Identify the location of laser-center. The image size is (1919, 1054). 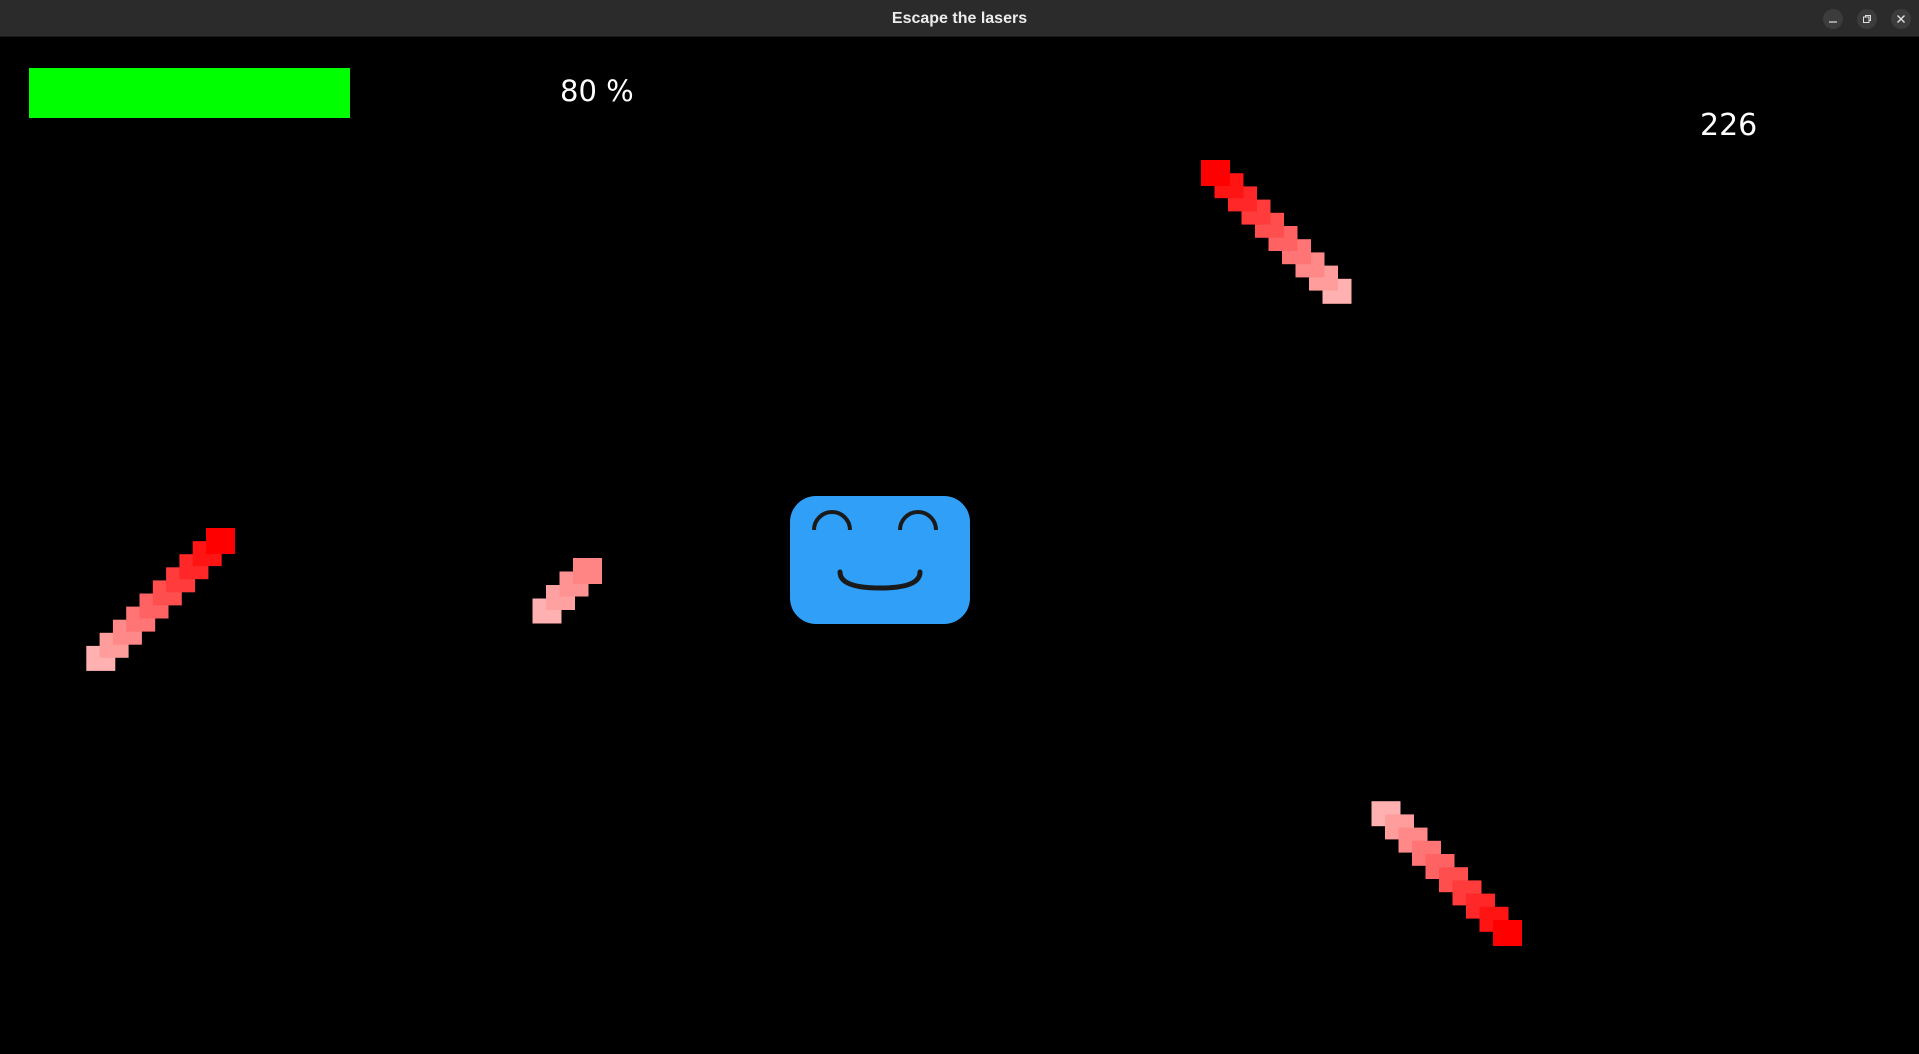
(567, 591).